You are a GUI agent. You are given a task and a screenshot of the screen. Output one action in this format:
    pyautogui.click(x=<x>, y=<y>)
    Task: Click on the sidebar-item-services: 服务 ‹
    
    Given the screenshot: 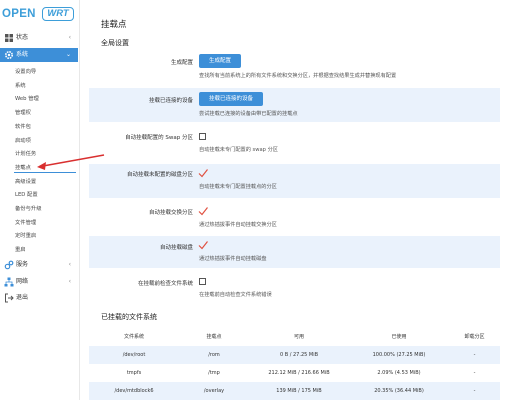 What is the action you would take?
    pyautogui.click(x=39, y=265)
    